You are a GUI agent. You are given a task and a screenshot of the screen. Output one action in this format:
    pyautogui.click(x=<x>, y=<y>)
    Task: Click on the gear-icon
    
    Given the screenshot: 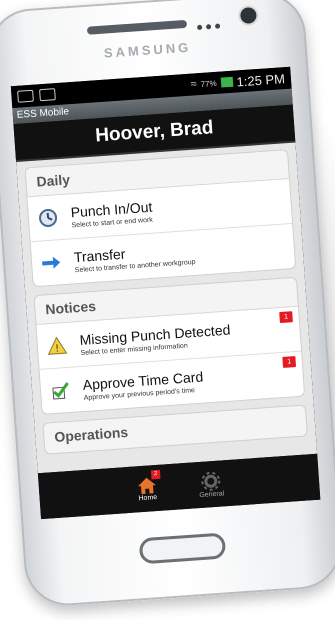 What is the action you would take?
    pyautogui.click(x=210, y=480)
    